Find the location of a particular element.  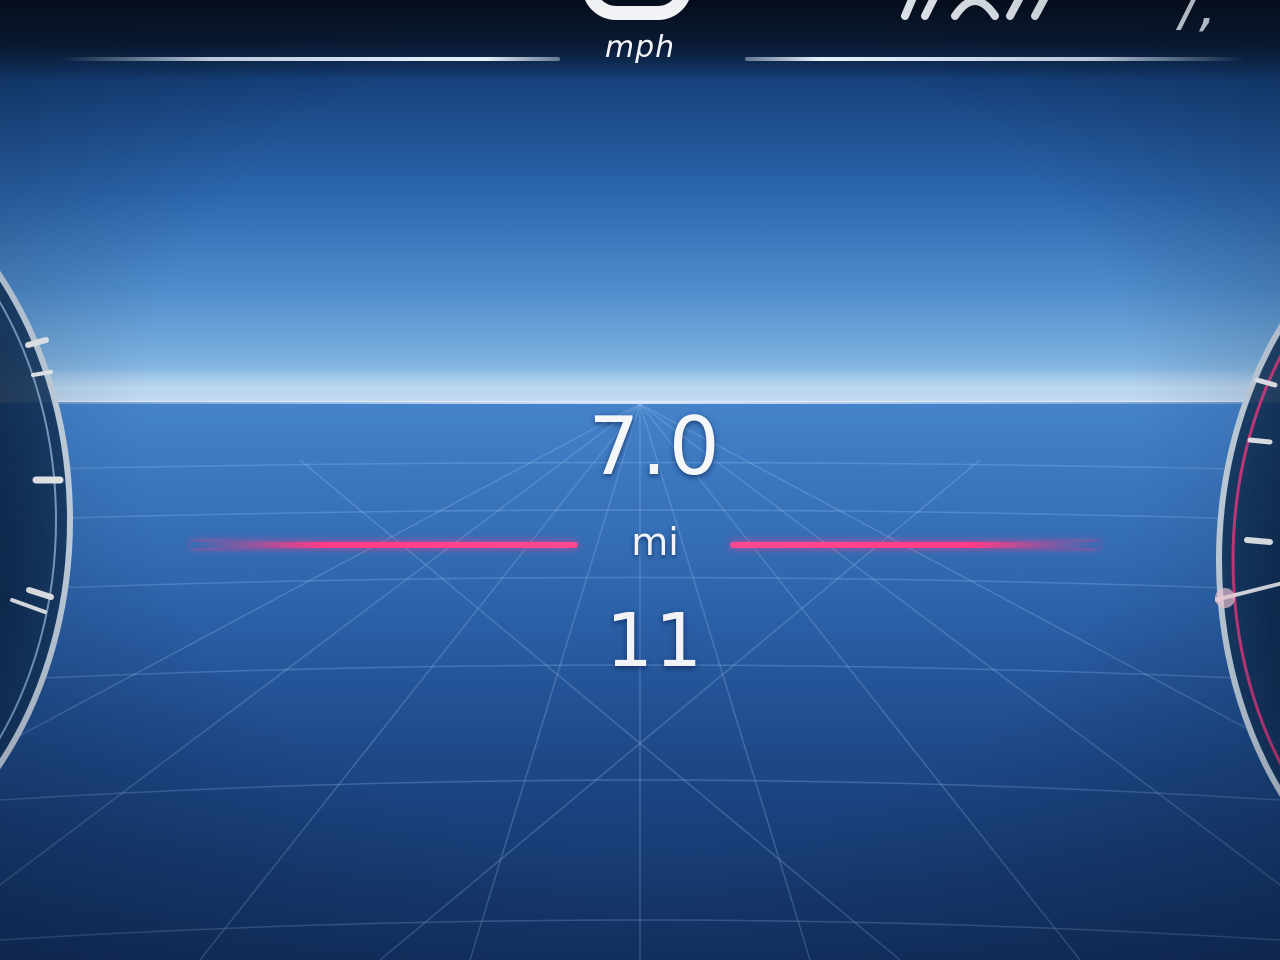

left-gauge is located at coordinates (36, 520).